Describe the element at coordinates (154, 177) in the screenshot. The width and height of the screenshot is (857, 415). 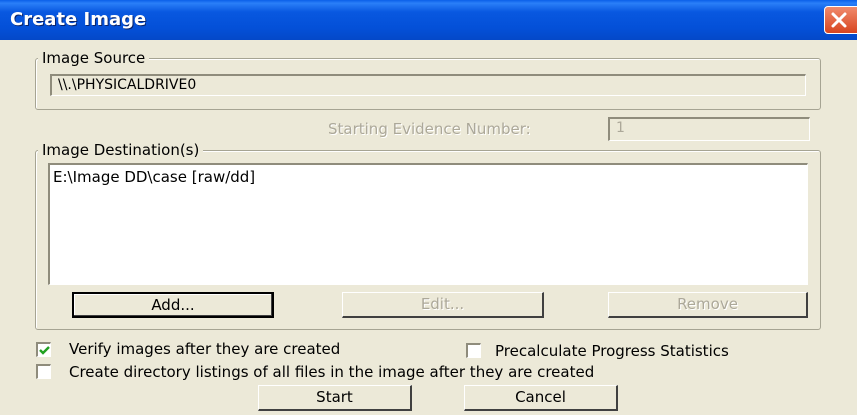
I see `list-item: E:\Image DD\case [raw/dd]` at that location.